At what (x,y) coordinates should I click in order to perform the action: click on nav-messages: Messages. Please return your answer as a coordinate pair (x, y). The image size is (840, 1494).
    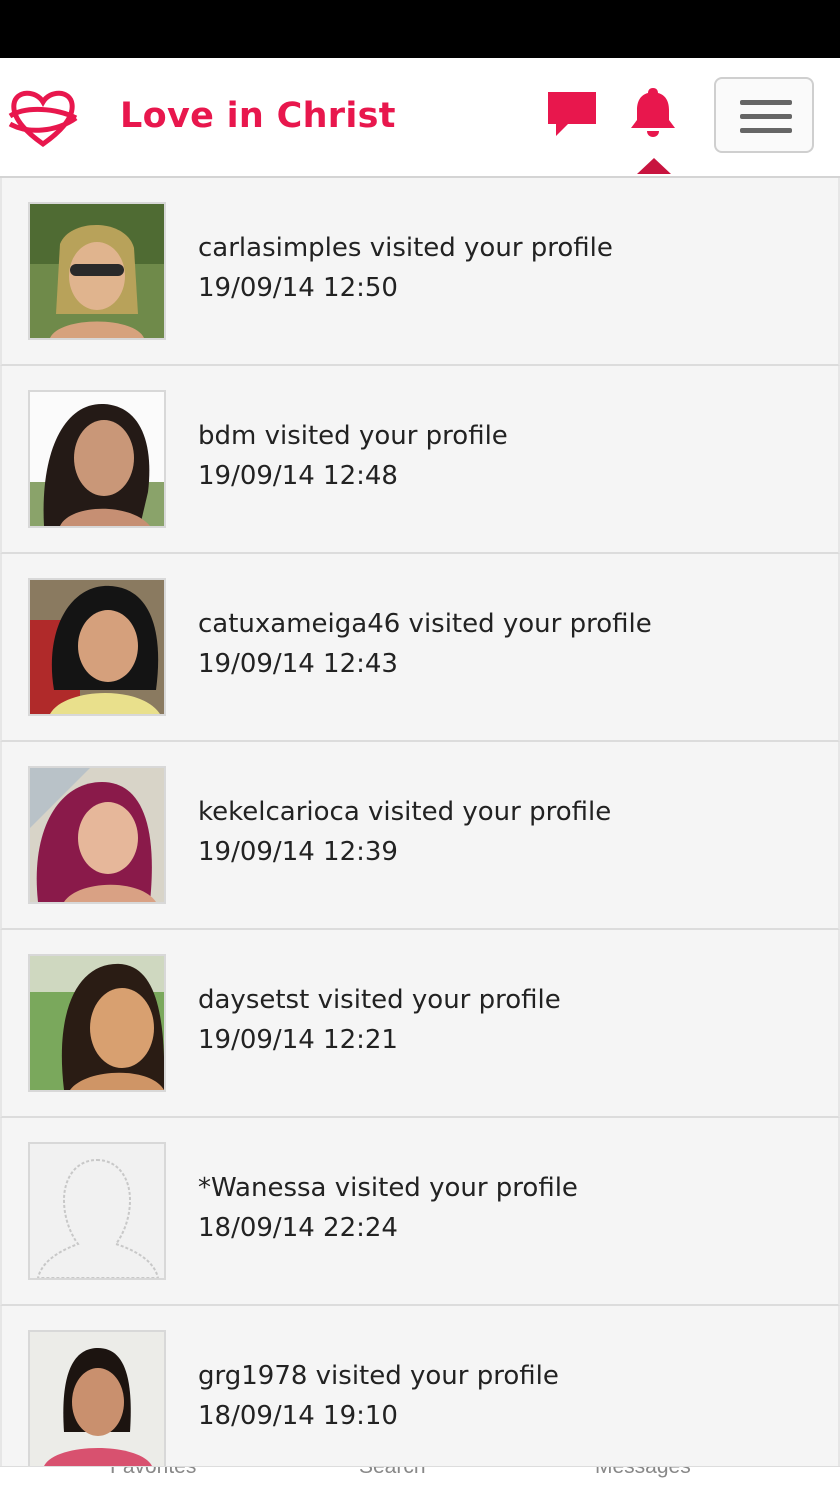
    Looking at the image, I should click on (643, 1473).